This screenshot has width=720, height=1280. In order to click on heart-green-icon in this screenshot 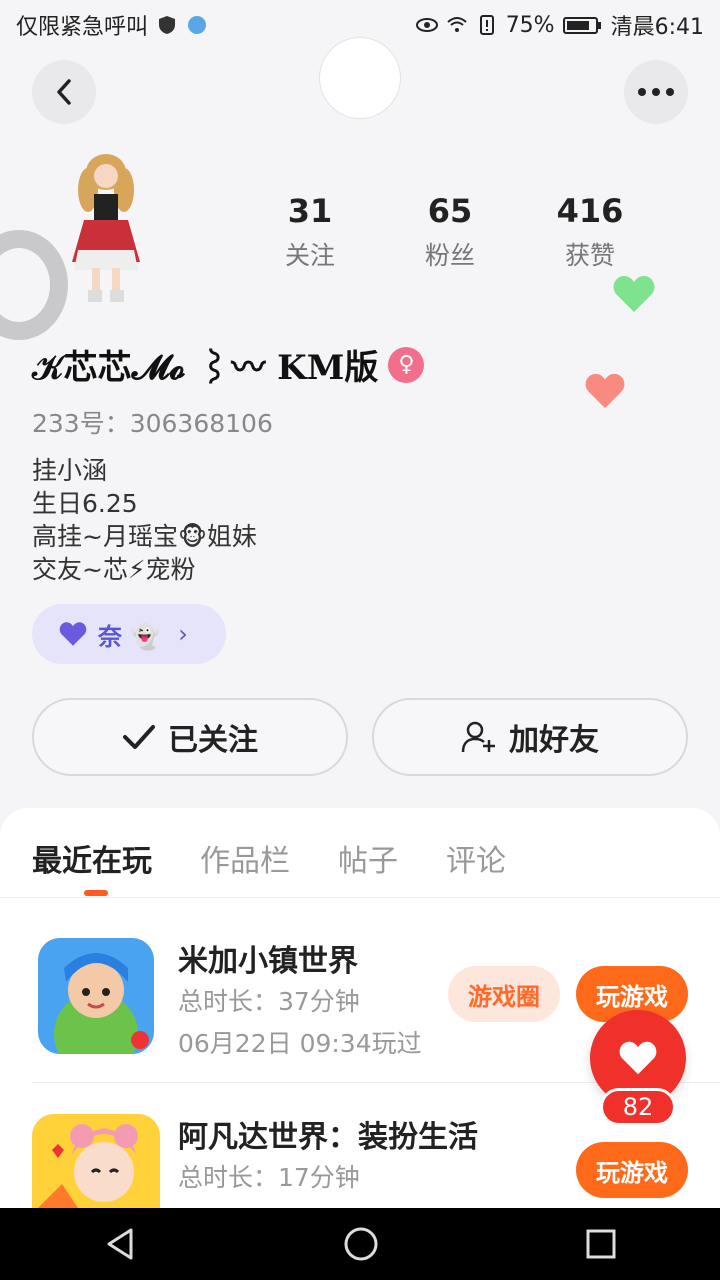, I will do `click(634, 294)`.